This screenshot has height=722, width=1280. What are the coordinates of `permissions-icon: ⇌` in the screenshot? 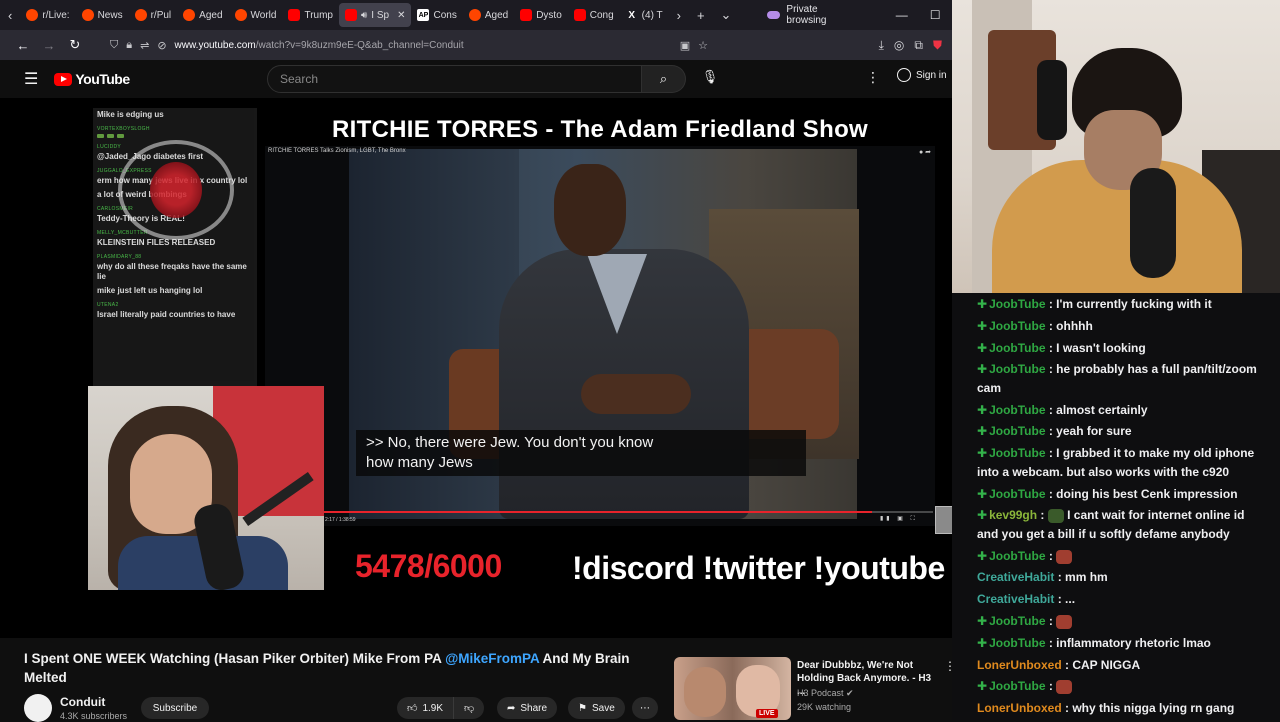 It's located at (144, 45).